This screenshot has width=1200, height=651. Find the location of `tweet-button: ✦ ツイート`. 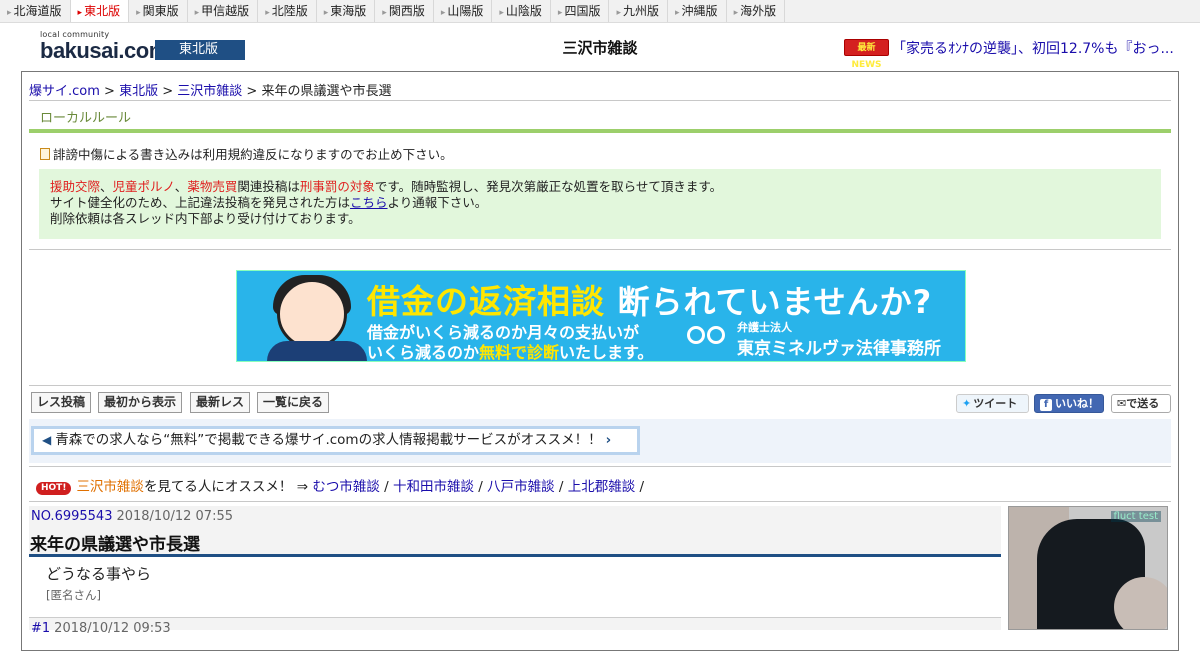

tweet-button: ✦ ツイート is located at coordinates (992, 403).